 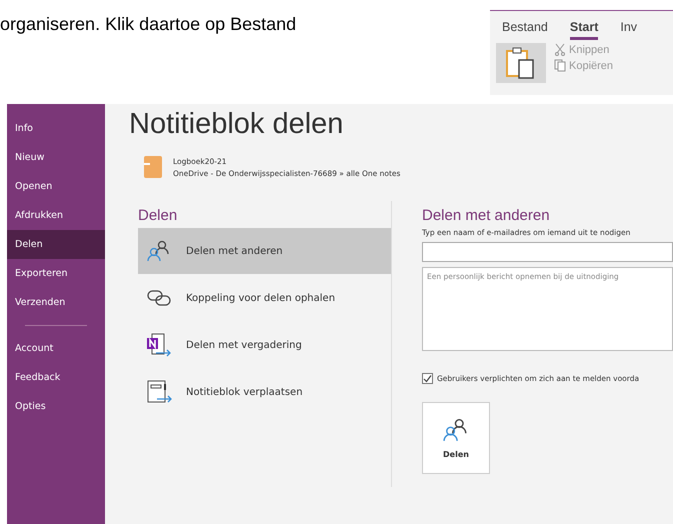 I want to click on share-button: Delen, so click(x=456, y=438).